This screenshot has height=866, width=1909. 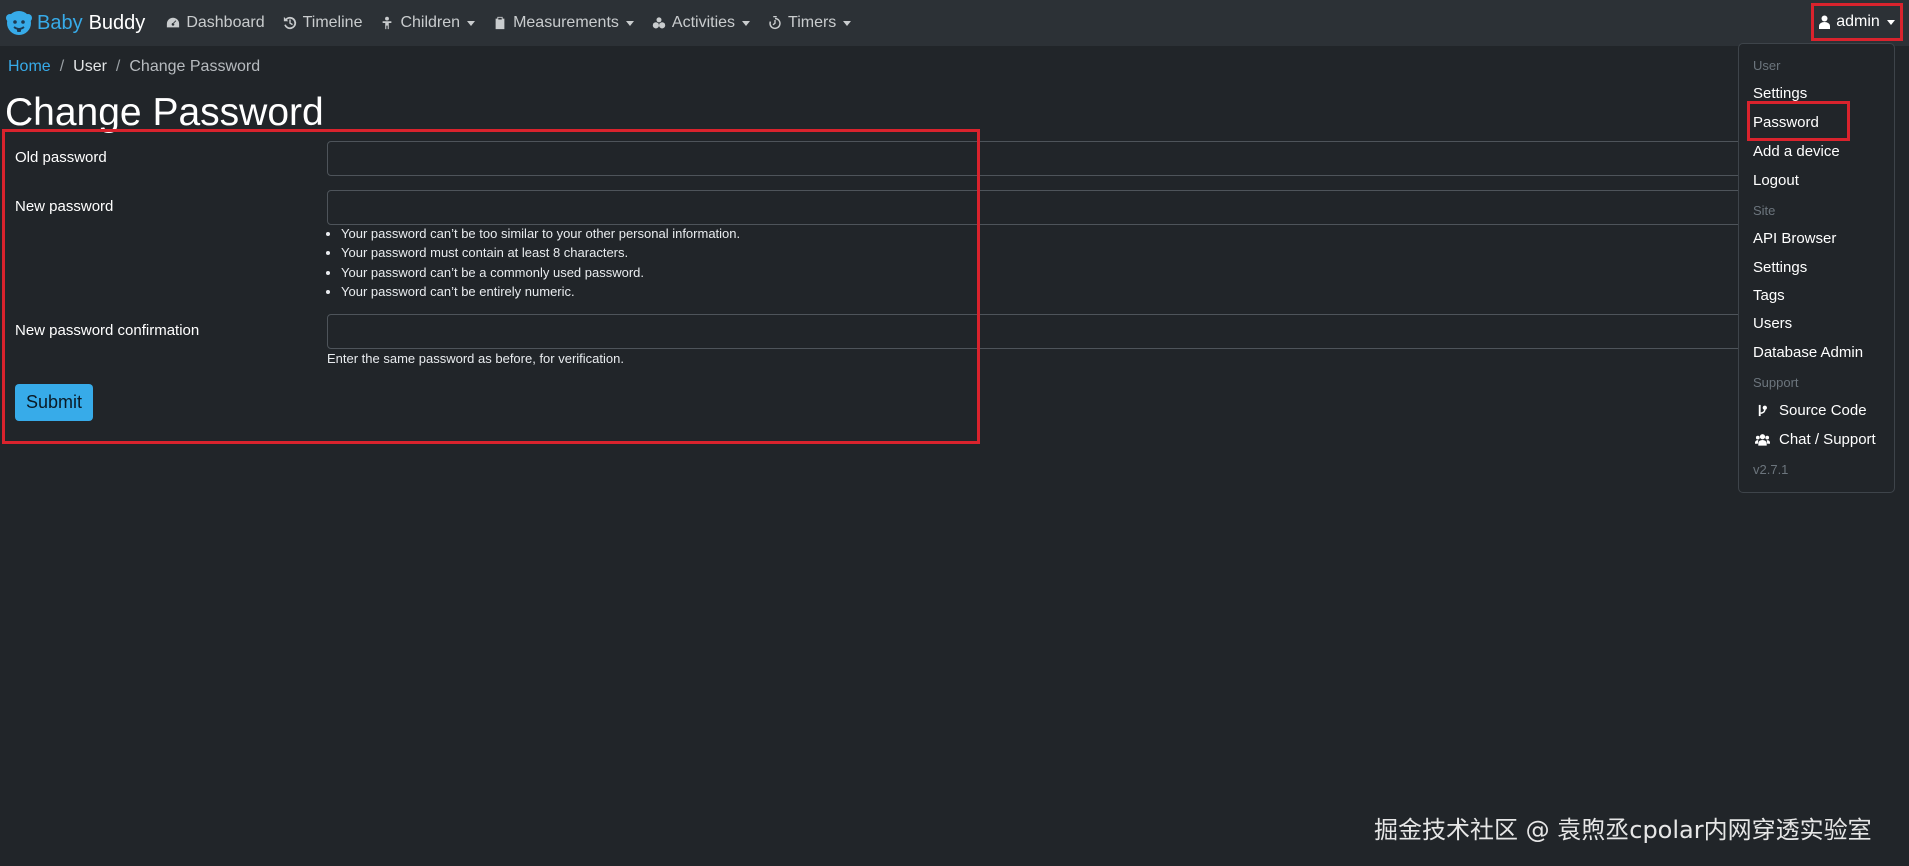 What do you see at coordinates (1772, 323) in the screenshot?
I see `menu-item-users: Users` at bounding box center [1772, 323].